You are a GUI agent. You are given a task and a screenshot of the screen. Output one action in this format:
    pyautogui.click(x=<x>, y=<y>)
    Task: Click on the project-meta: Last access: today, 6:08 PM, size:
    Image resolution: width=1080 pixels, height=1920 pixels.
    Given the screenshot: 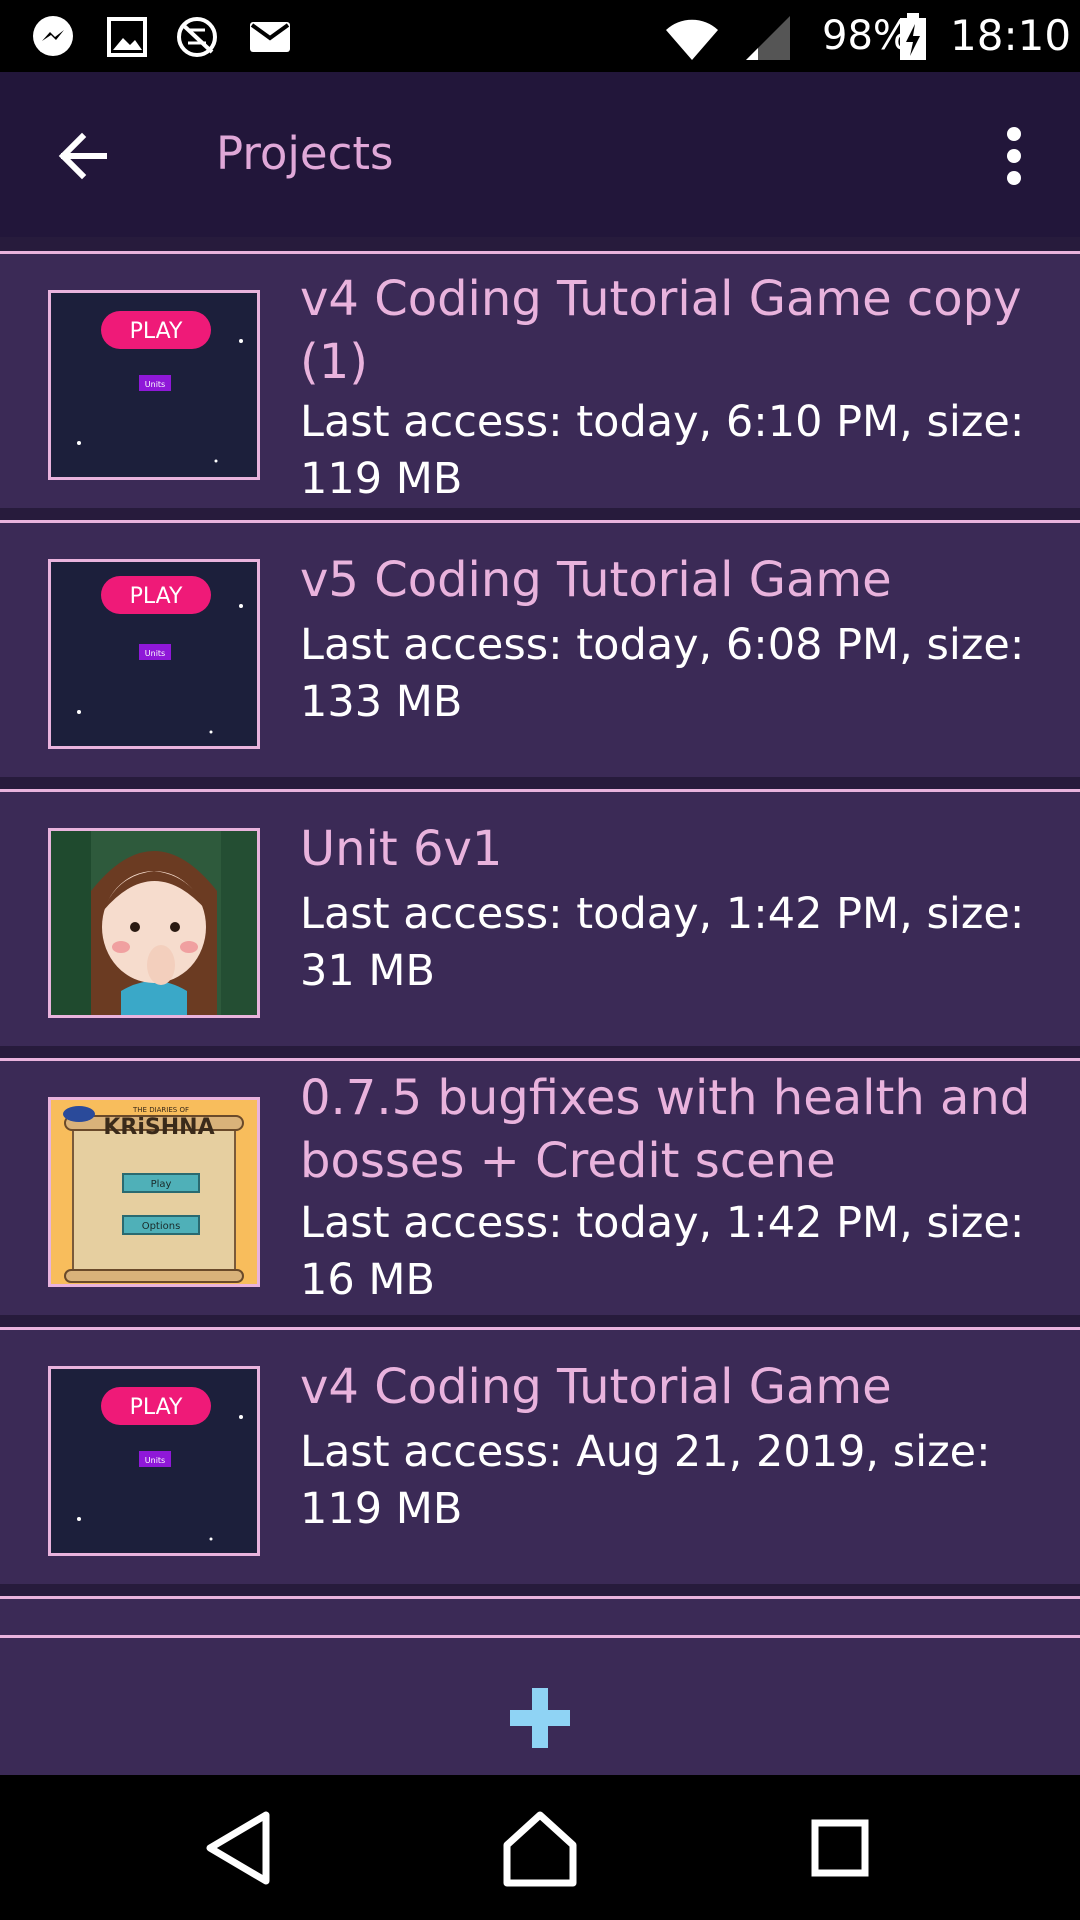 What is the action you would take?
    pyautogui.click(x=662, y=645)
    